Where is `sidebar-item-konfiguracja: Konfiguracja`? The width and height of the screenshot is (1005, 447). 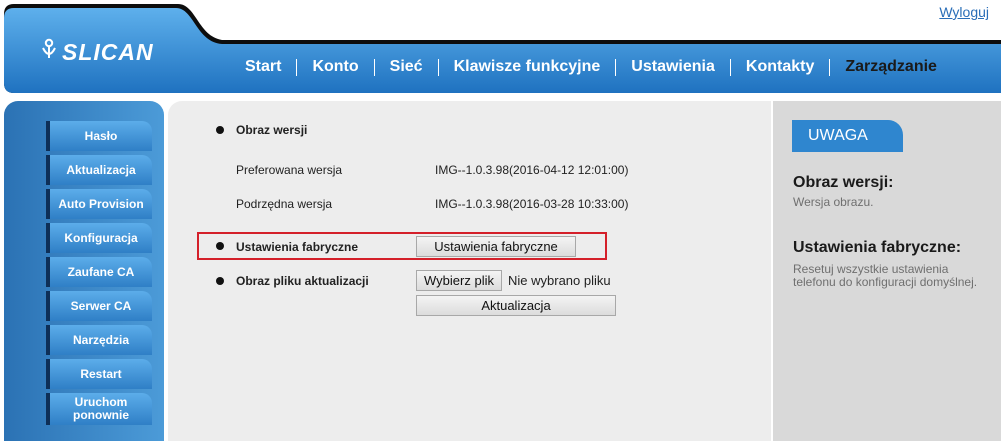
sidebar-item-konfiguracja: Konfiguracja is located at coordinates (99, 238).